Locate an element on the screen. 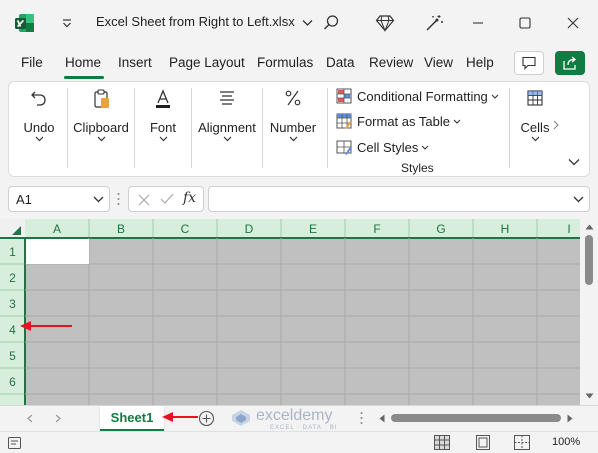 Image resolution: width=598 pixels, height=453 pixels. cells-group: Cells is located at coordinates (535, 129).